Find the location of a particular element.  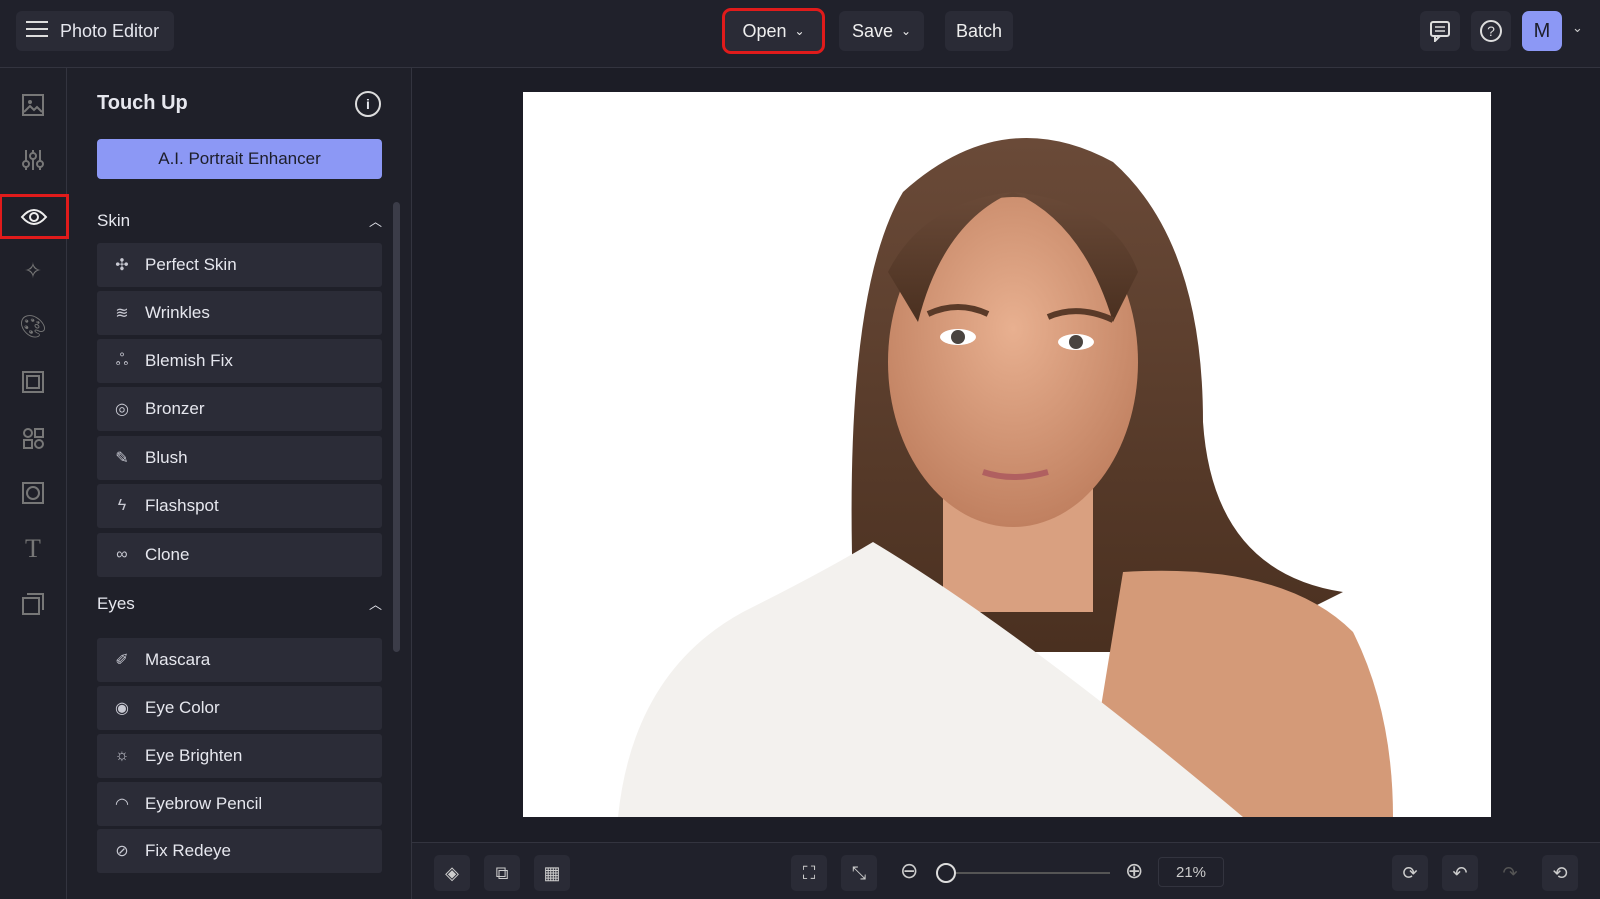

undo-button: ↶ is located at coordinates (1460, 873).